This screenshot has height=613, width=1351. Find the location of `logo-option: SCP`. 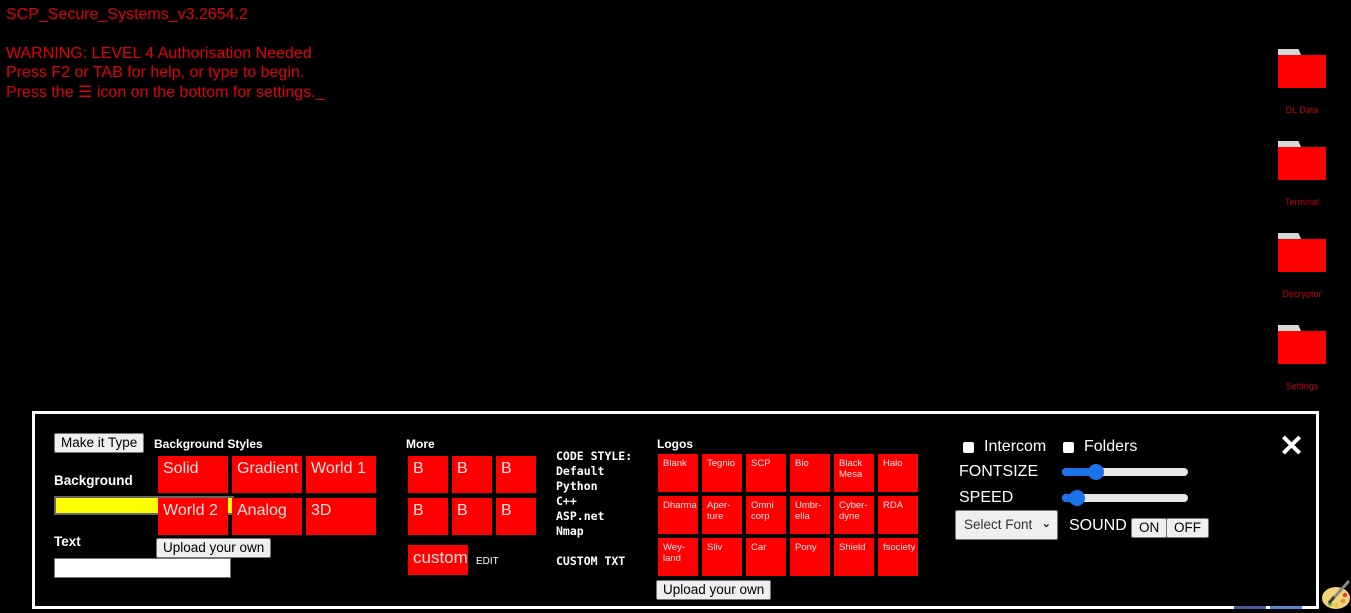

logo-option: SCP is located at coordinates (766, 473).